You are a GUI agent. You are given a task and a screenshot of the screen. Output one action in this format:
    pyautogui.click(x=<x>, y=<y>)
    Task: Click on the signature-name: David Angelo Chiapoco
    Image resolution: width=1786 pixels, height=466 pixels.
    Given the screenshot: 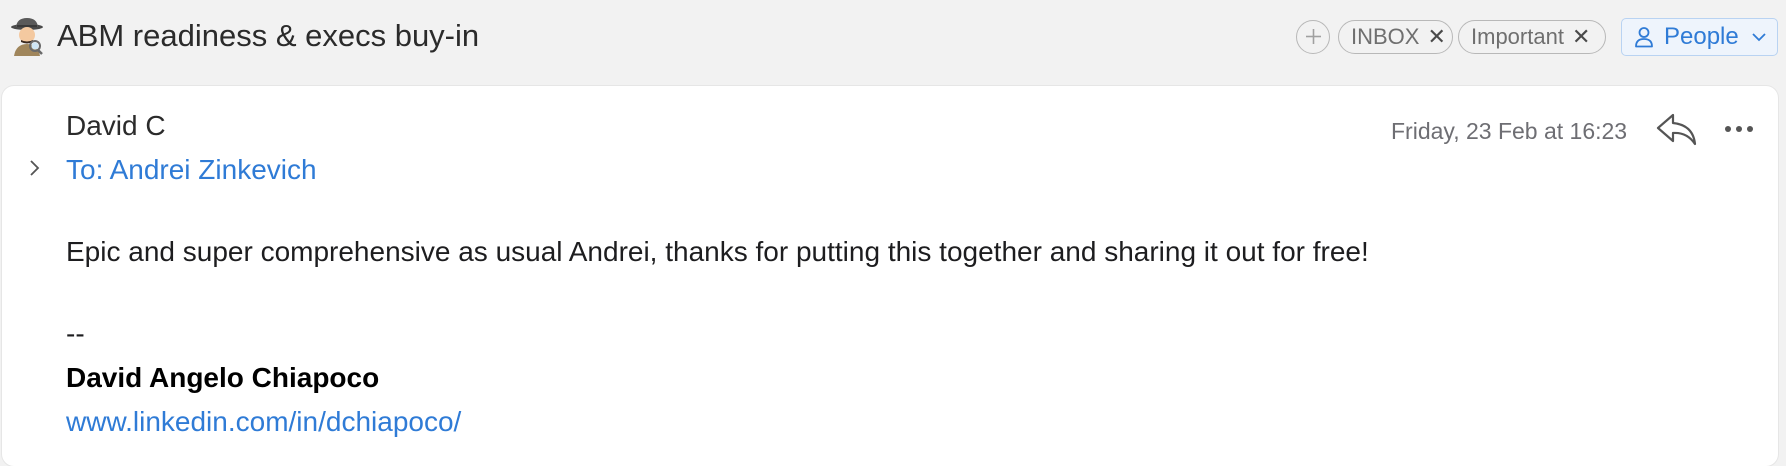 What is the action you would take?
    pyautogui.click(x=223, y=377)
    